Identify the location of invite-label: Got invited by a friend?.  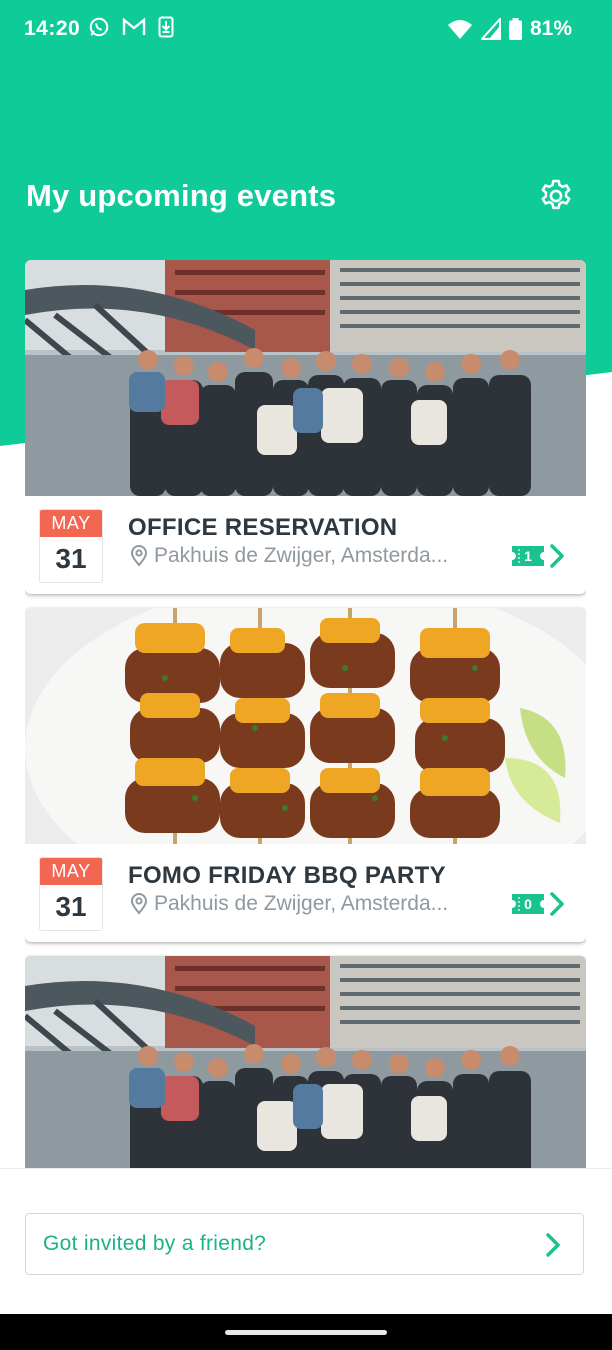
(155, 1243).